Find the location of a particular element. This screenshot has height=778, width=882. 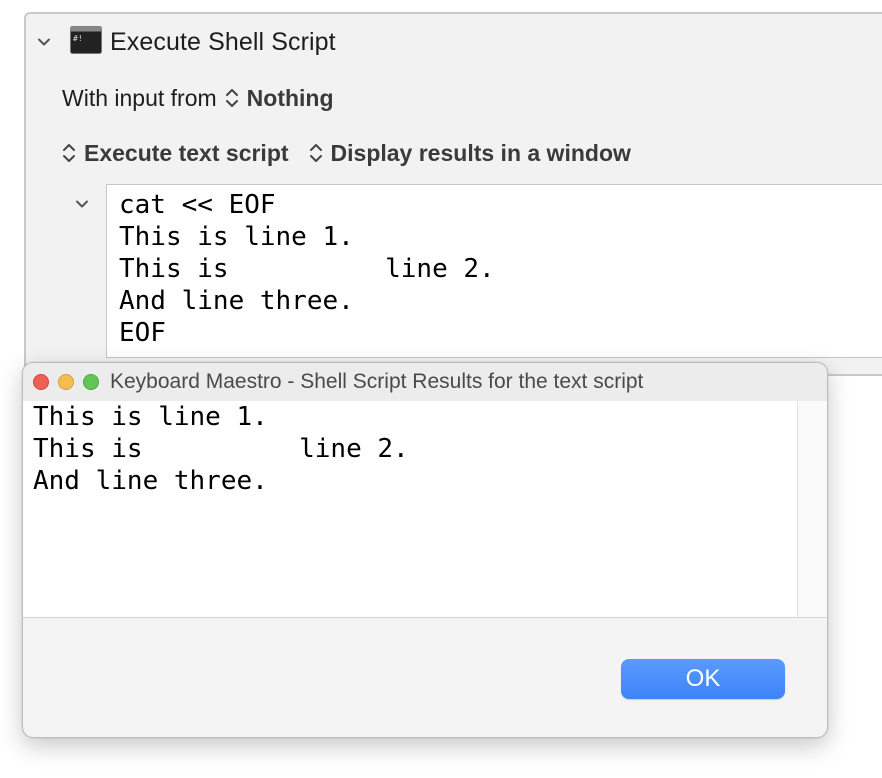

script-collapse-chevron-icon is located at coordinates (84, 206).